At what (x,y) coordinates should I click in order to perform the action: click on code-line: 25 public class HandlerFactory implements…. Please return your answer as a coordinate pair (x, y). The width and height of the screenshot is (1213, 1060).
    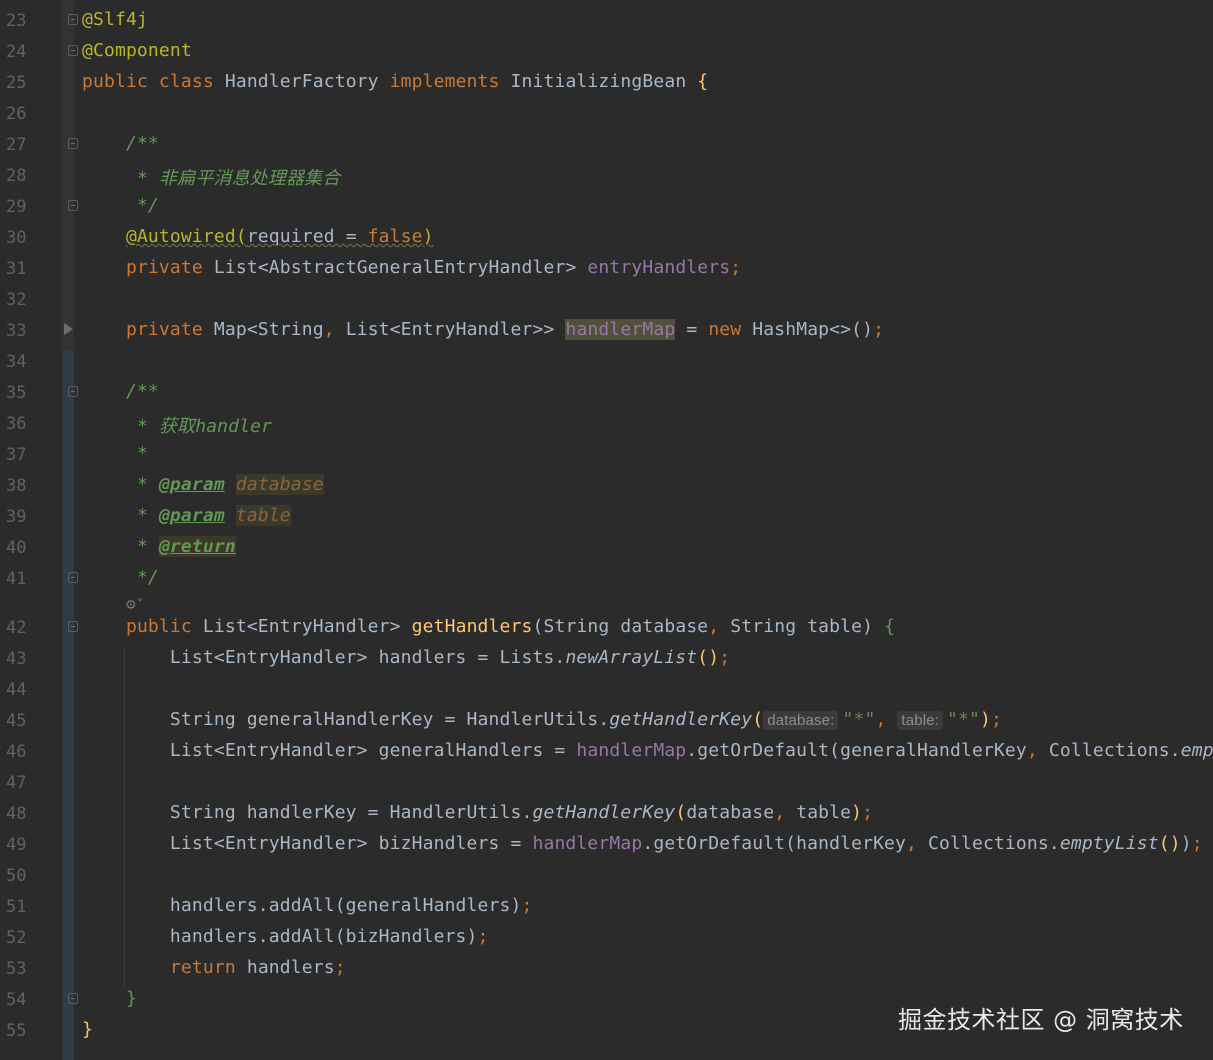
    Looking at the image, I should click on (606, 82).